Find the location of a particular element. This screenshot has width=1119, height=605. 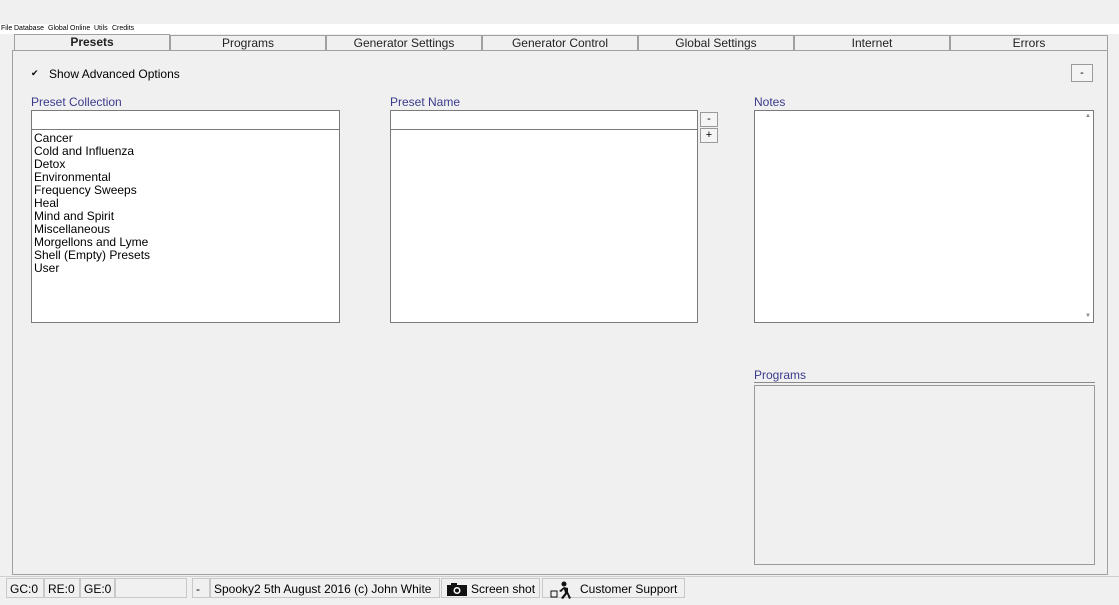

status-dash: - is located at coordinates (201, 588).